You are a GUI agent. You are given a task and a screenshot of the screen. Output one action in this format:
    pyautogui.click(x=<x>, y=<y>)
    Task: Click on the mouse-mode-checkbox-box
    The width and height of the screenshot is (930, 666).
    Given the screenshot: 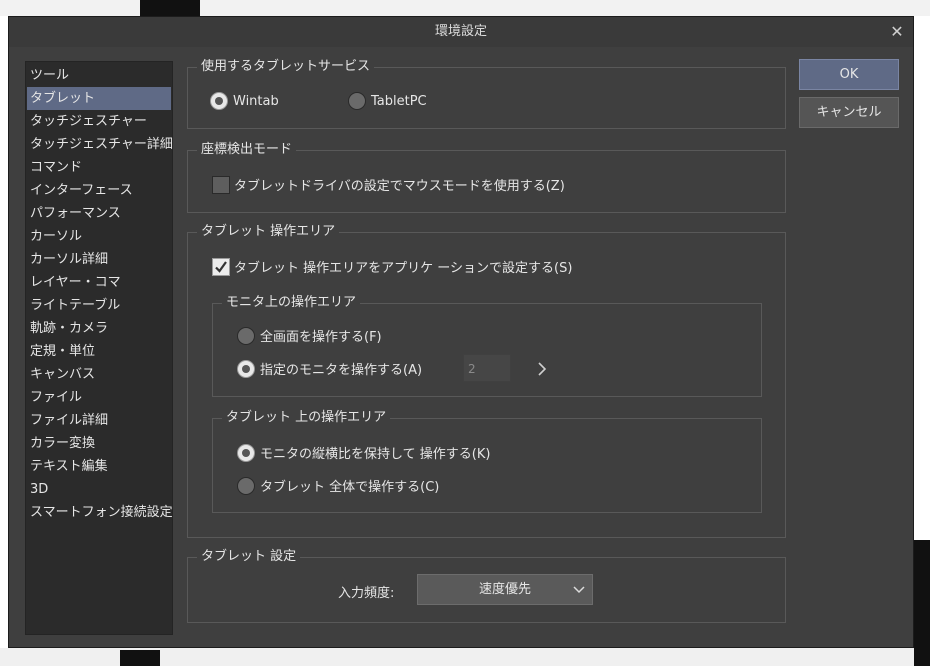 What is the action you would take?
    pyautogui.click(x=221, y=184)
    